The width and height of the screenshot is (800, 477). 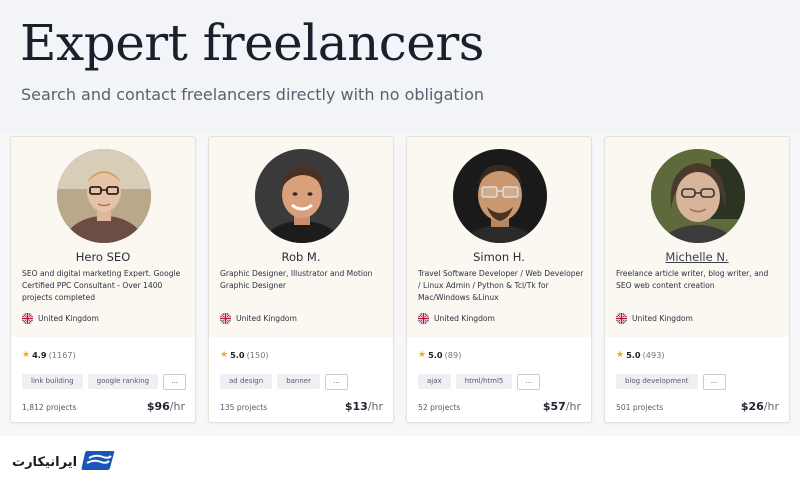 I want to click on freelancer-name: Simon H., so click(x=499, y=257).